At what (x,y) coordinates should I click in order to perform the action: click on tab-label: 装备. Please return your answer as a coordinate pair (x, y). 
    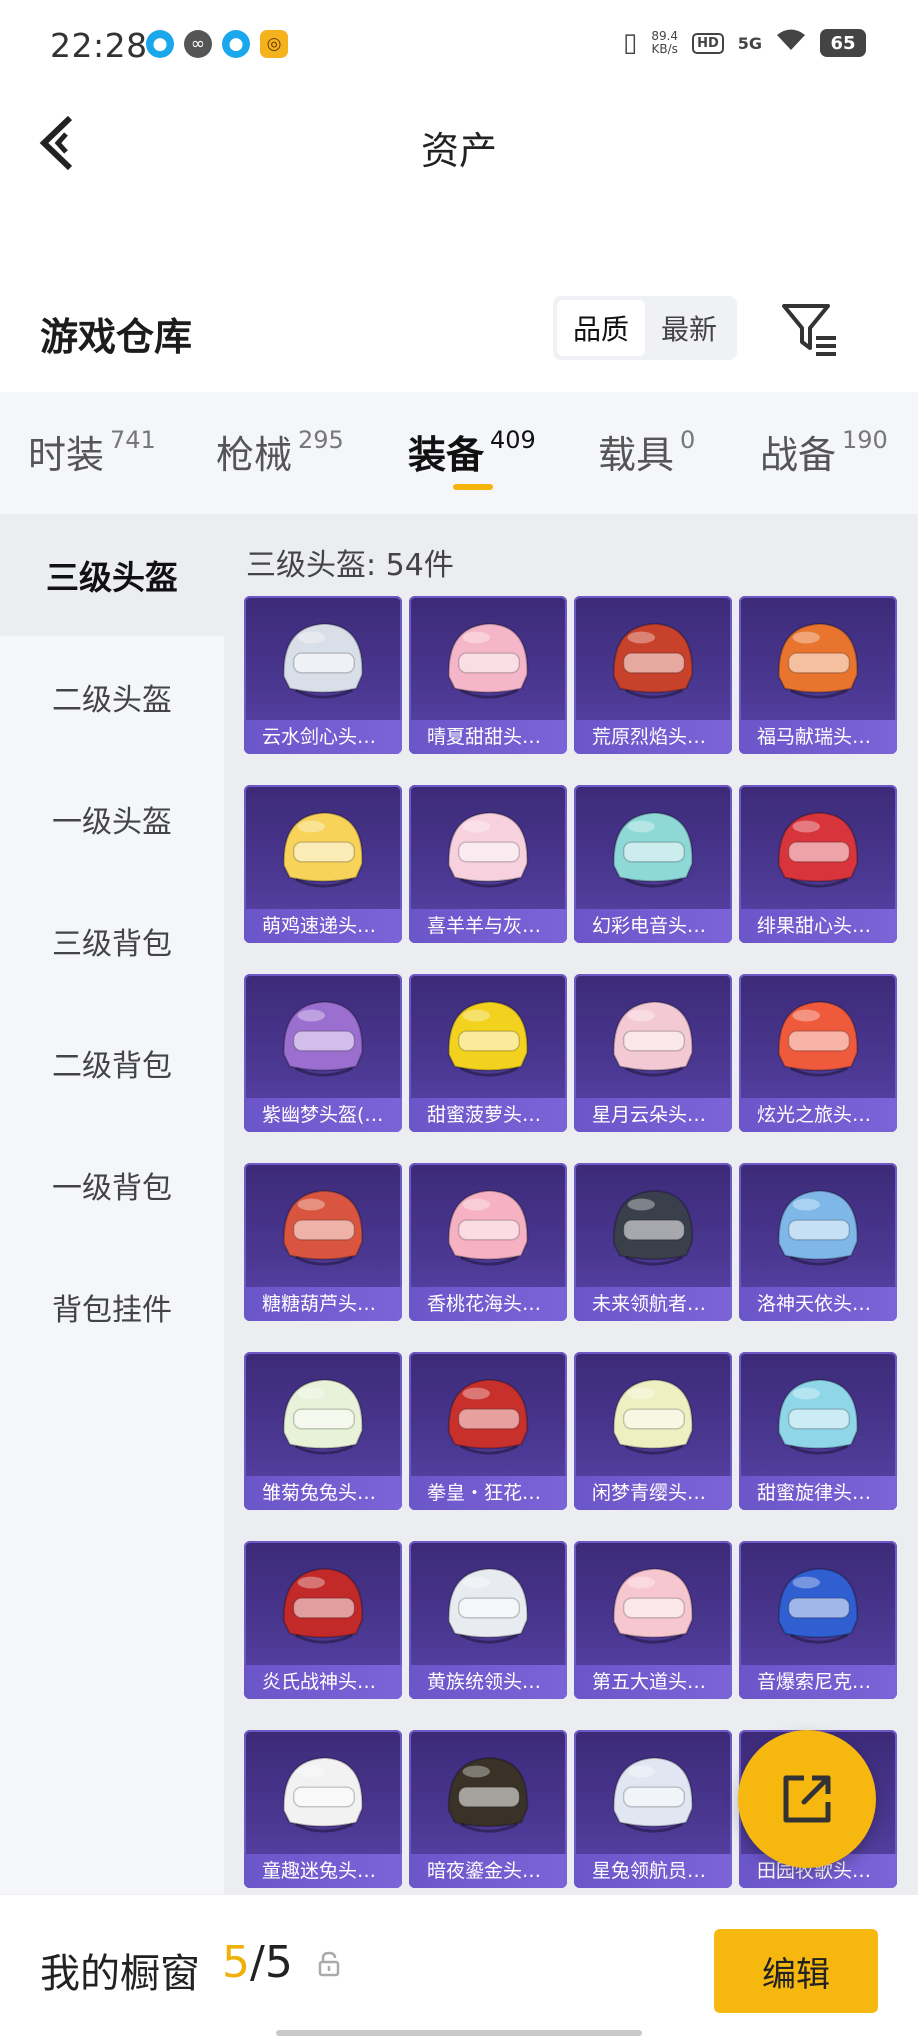
    Looking at the image, I should click on (446, 455).